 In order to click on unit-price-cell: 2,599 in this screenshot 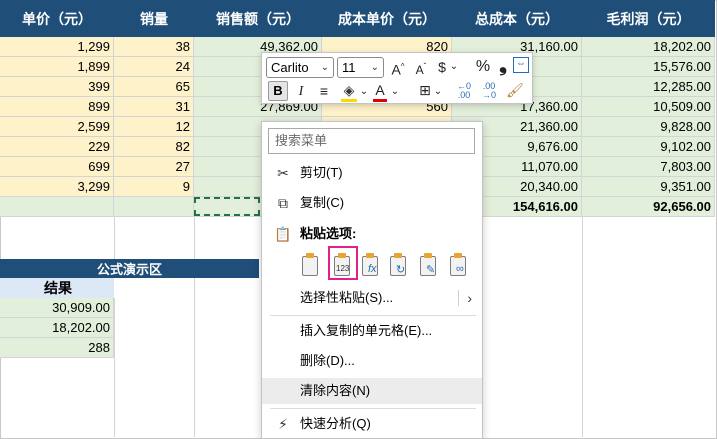, I will do `click(57, 127)`.